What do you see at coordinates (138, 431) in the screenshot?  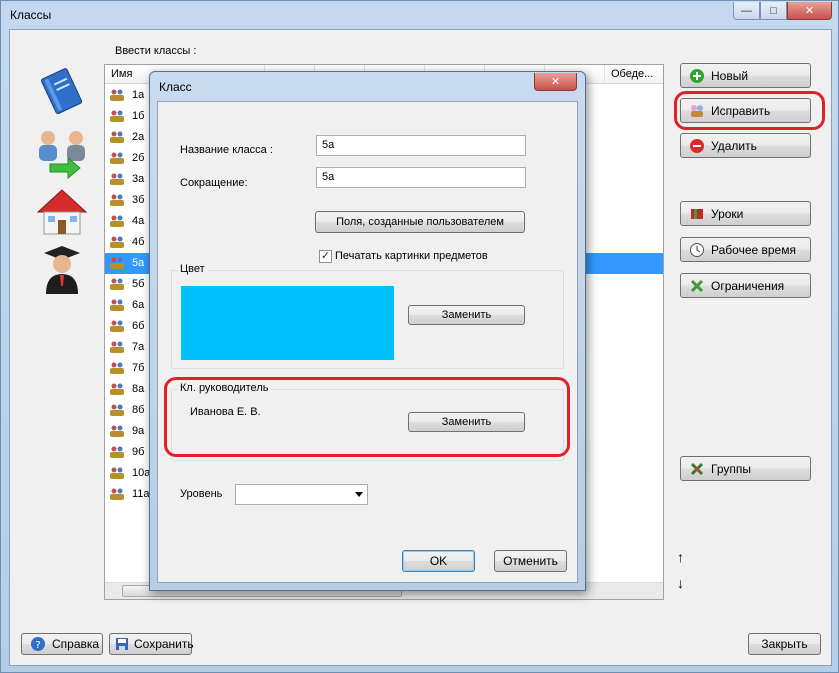 I see `class-name-cell: 9а` at bounding box center [138, 431].